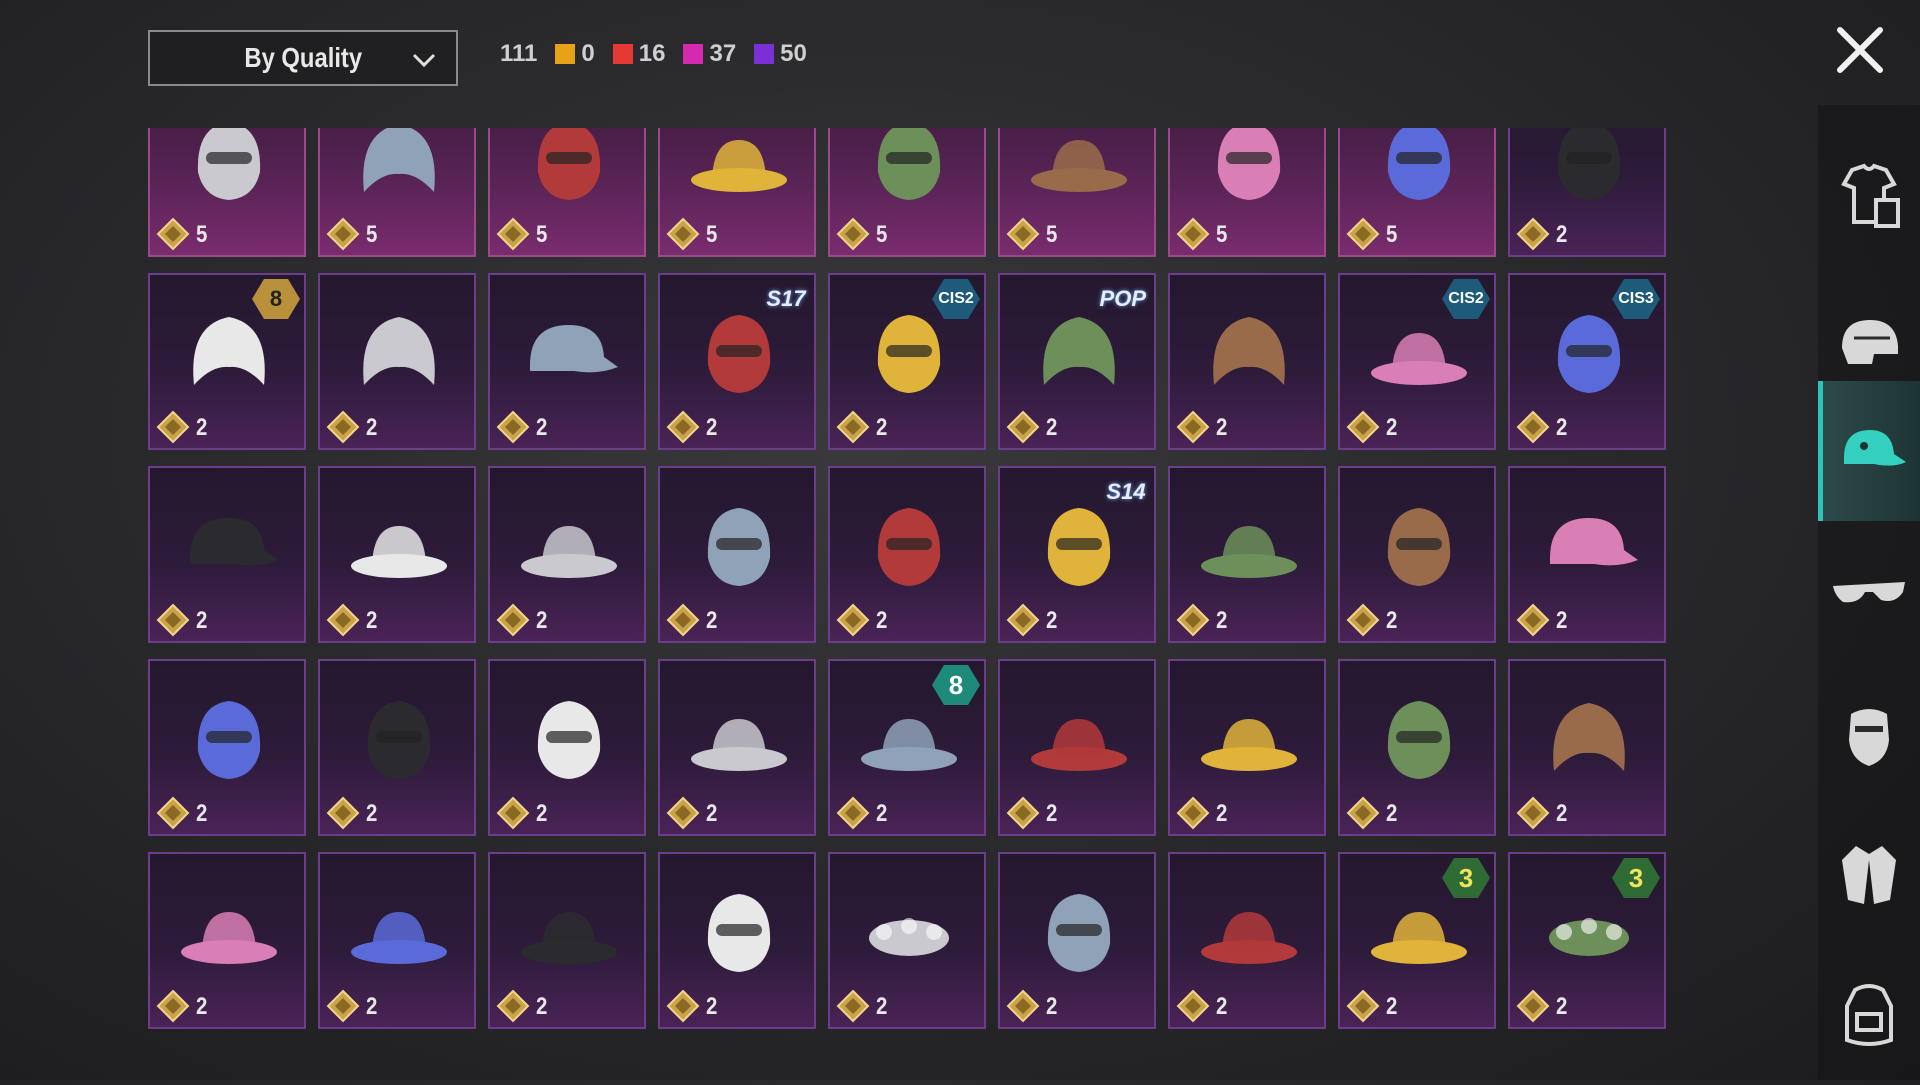  Describe the element at coordinates (1417, 554) in the screenshot. I see `item-card-white-turban: 2` at that location.